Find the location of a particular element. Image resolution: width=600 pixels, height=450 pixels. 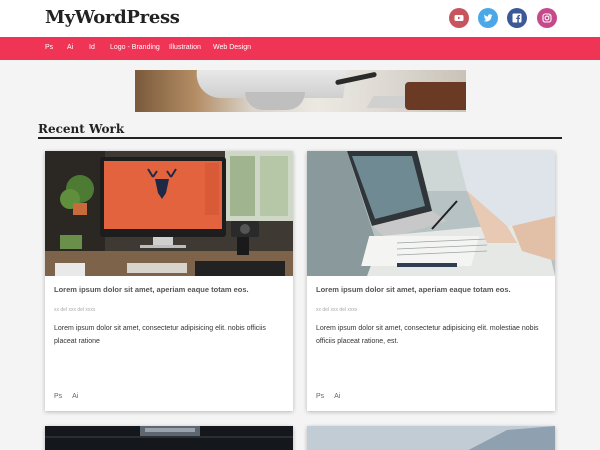

nav-item-id: Id is located at coordinates (92, 47).